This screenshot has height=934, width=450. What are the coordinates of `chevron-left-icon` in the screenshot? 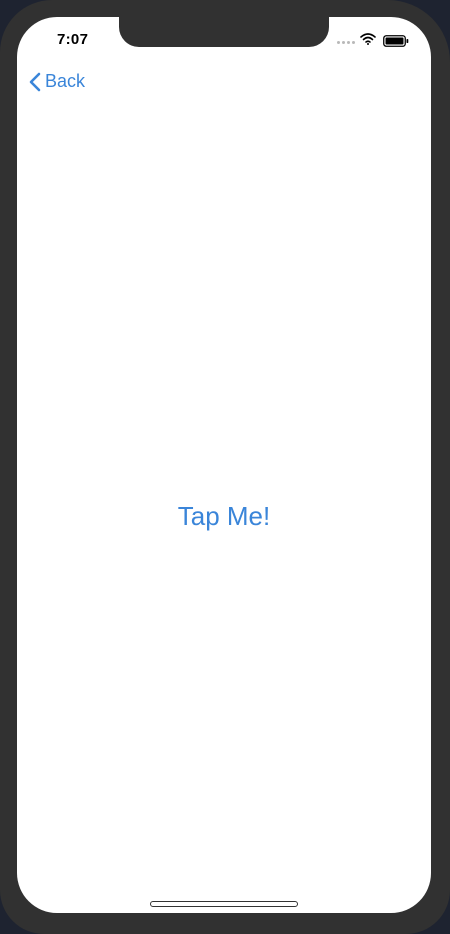 It's located at (35, 81).